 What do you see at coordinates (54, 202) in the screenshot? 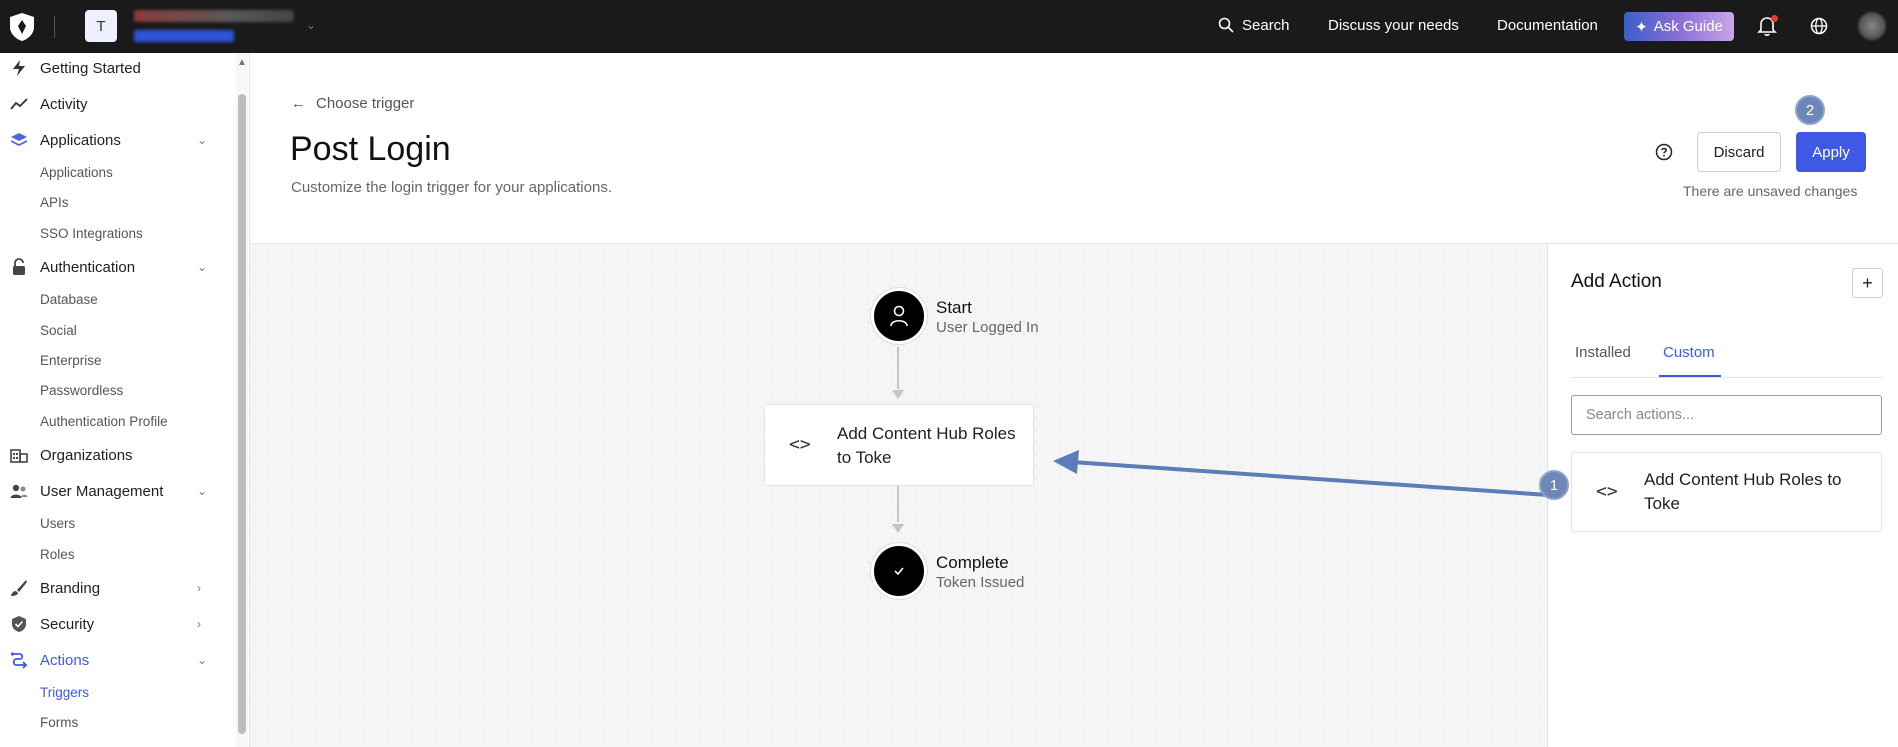
I see `sidebar-subitem-apis: APIs` at bounding box center [54, 202].